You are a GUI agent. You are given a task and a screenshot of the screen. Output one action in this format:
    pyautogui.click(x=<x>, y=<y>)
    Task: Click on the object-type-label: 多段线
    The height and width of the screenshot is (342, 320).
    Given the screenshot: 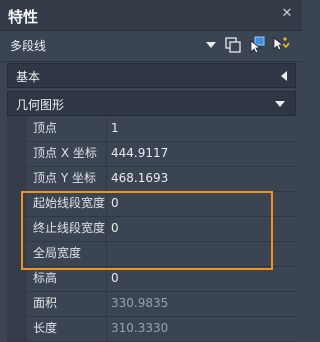 What is the action you would take?
    pyautogui.click(x=28, y=46)
    